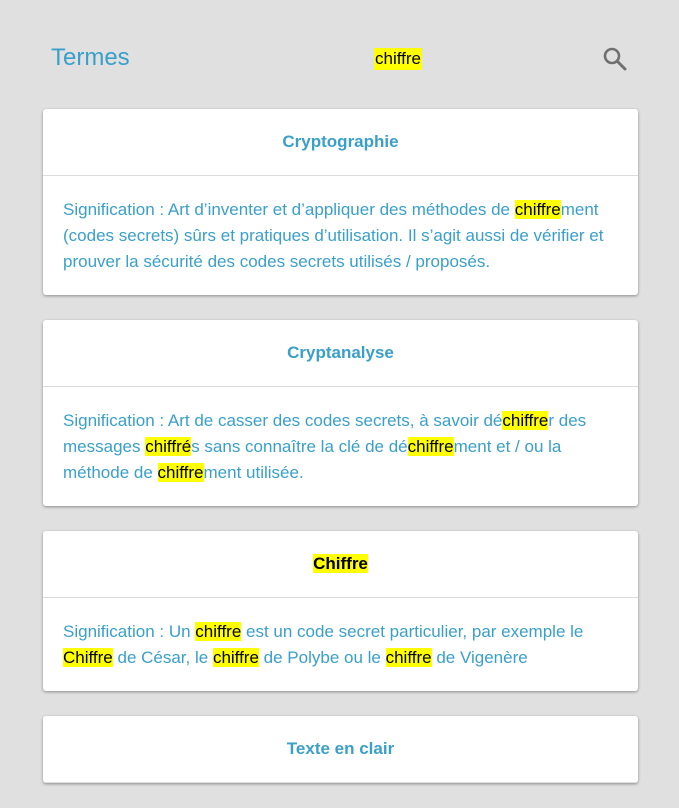 This screenshot has height=808, width=679. I want to click on search-button, so click(615, 59).